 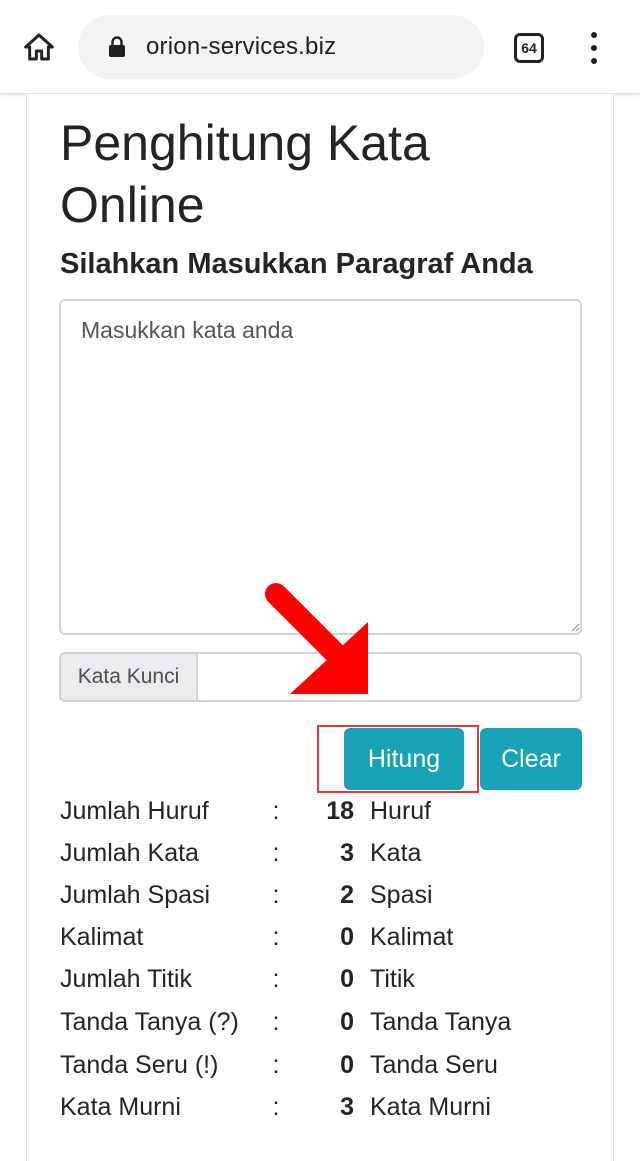 I want to click on resize-grip-icon, so click(x=575, y=627).